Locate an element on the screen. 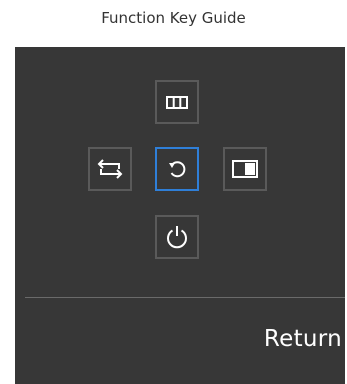  page-title: Function Key Guide is located at coordinates (173, 18).